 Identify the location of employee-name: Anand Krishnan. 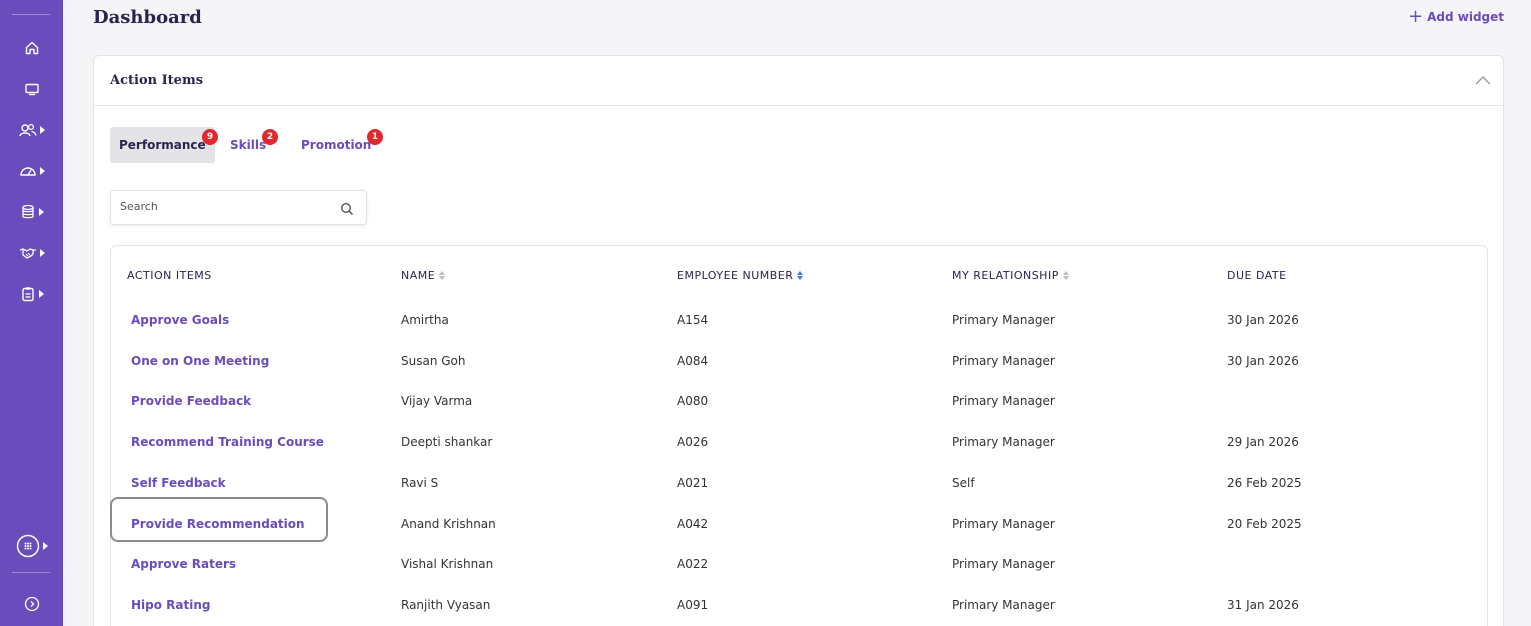
(448, 523).